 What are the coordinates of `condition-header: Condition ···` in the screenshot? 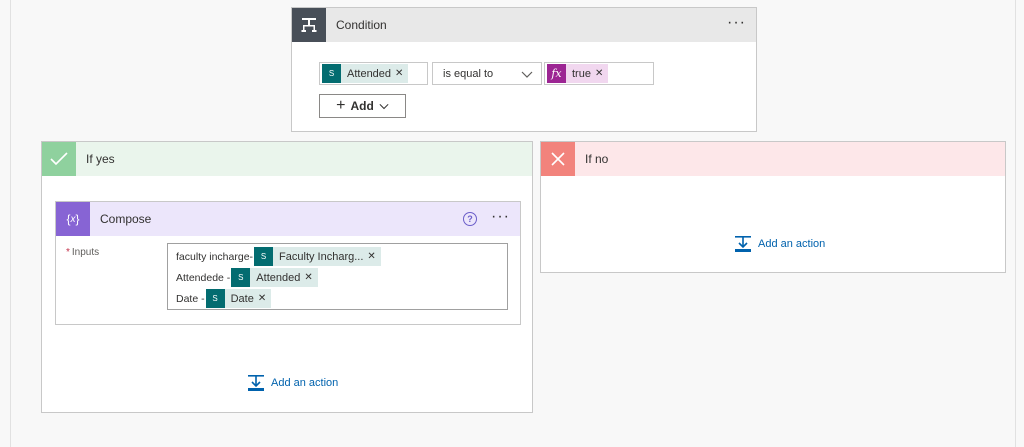 It's located at (524, 25).